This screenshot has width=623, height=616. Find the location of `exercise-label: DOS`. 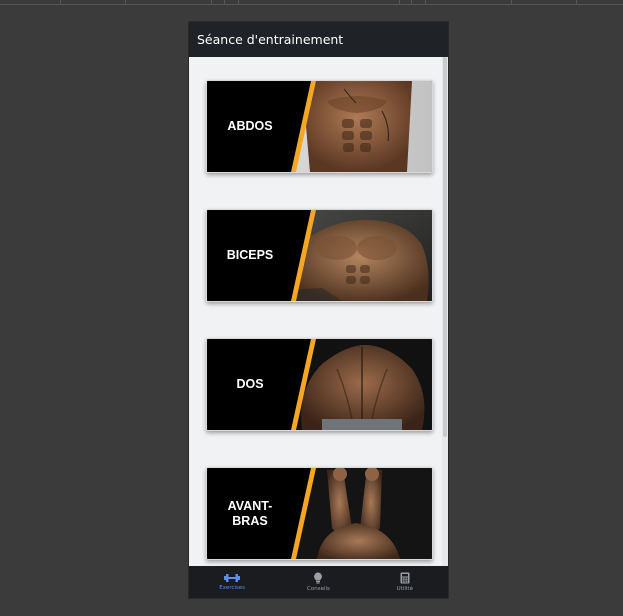

exercise-label: DOS is located at coordinates (250, 384).